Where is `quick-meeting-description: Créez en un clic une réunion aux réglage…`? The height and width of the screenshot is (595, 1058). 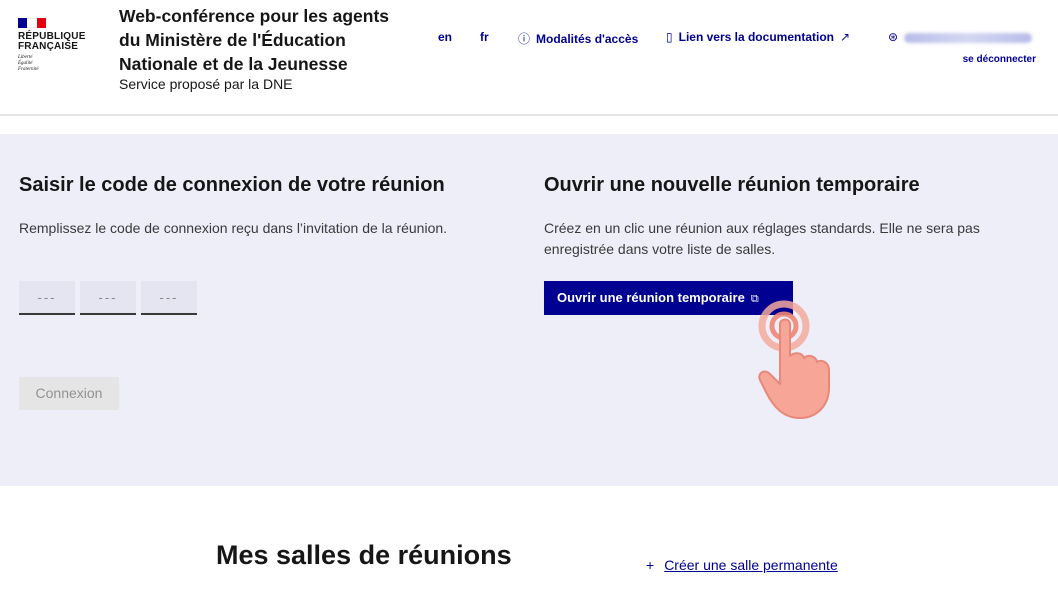
quick-meeting-description: Créez en un clic une réunion aux réglage… is located at coordinates (762, 238).